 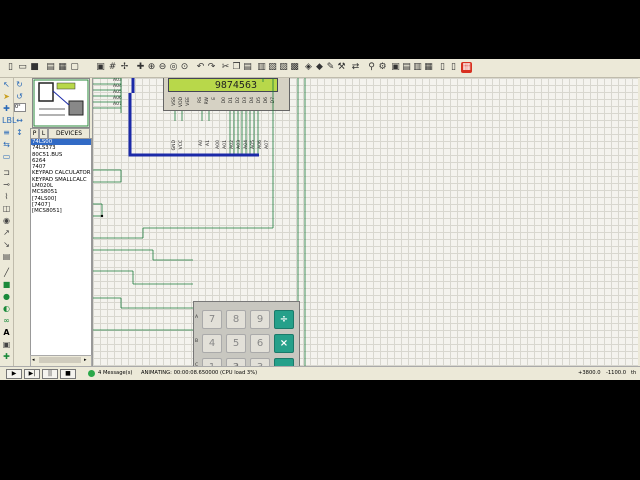 What do you see at coordinates (6, 308) in the screenshot?
I see `arc-icon: ◐` at bounding box center [6, 308].